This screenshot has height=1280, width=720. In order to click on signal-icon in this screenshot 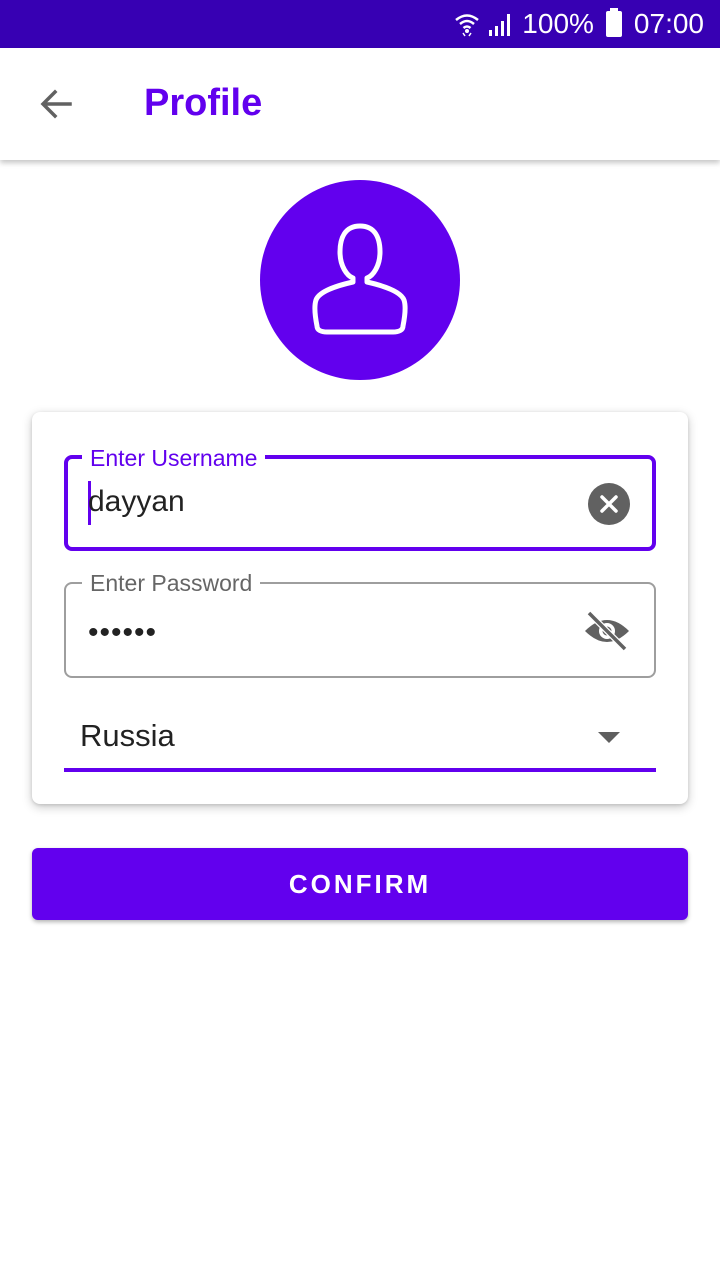, I will do `click(501, 24)`.